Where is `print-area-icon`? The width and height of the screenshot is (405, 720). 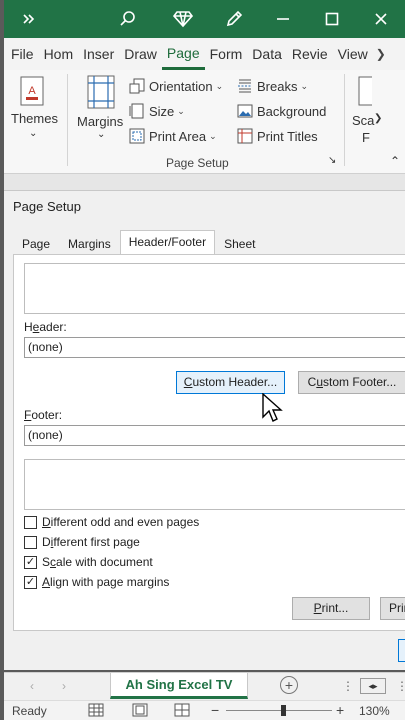 print-area-icon is located at coordinates (137, 136).